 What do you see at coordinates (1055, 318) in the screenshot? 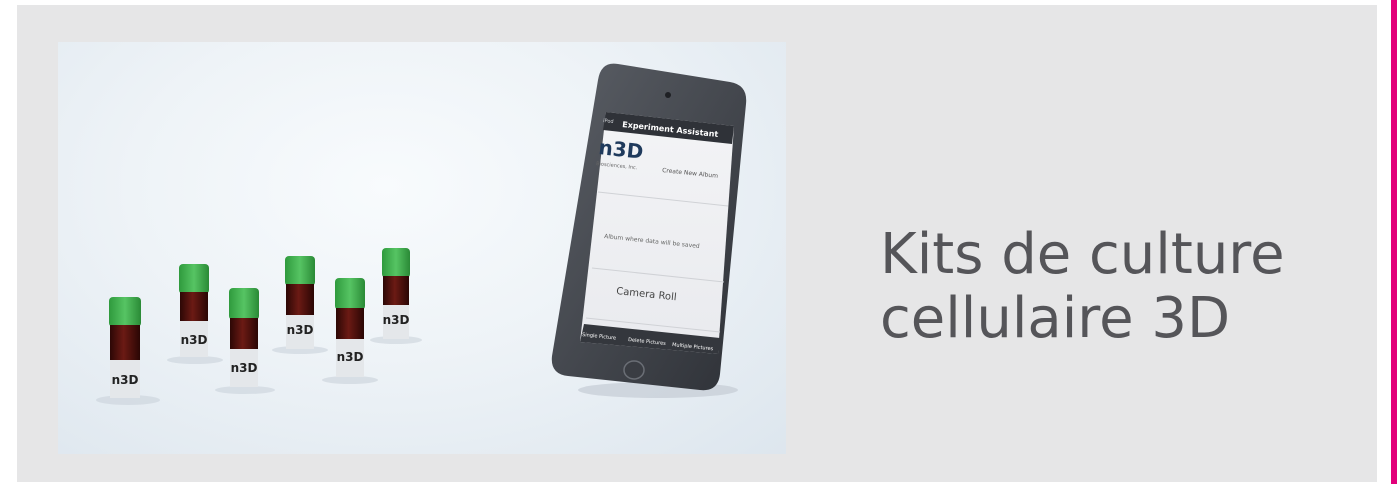
I see `caption-line-2: cellulaire 3D` at bounding box center [1055, 318].